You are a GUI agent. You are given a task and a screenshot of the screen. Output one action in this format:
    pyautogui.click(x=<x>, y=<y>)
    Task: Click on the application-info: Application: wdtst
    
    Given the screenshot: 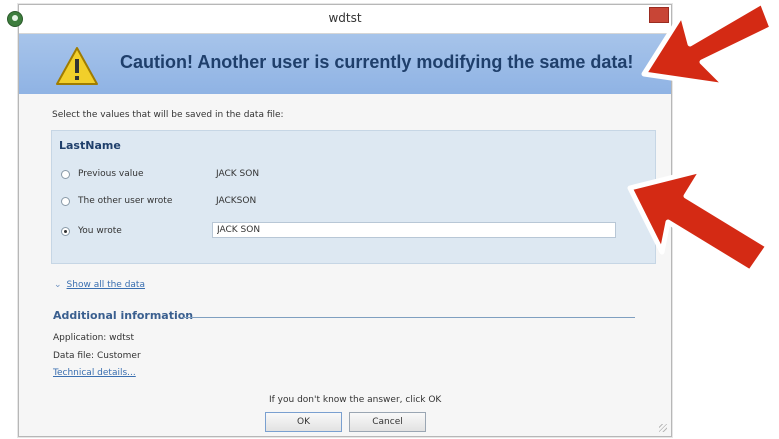 What is the action you would take?
    pyautogui.click(x=93, y=338)
    